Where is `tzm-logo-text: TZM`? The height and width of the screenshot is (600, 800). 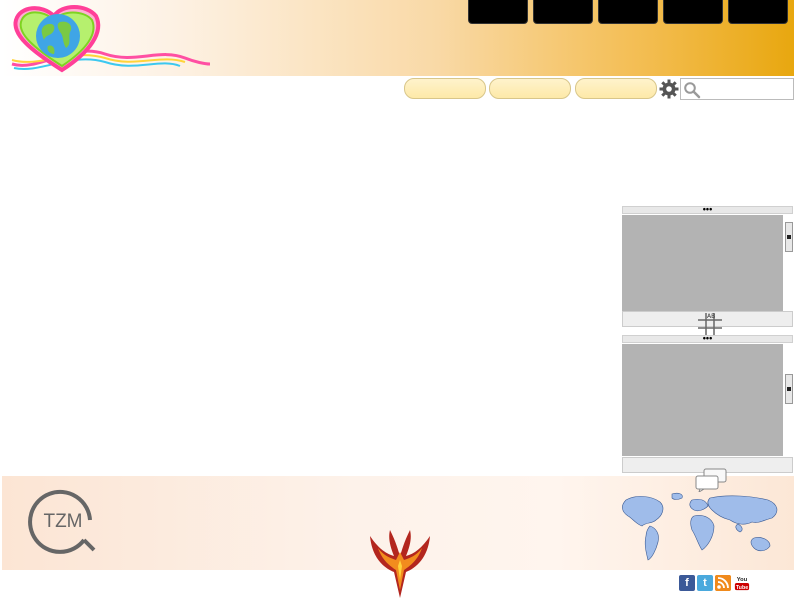 tzm-logo-text: TZM is located at coordinates (62, 521).